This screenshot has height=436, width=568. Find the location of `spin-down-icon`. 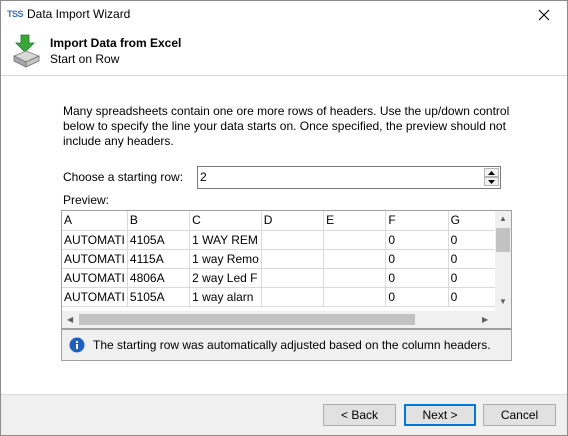

spin-down-icon is located at coordinates (491, 181).